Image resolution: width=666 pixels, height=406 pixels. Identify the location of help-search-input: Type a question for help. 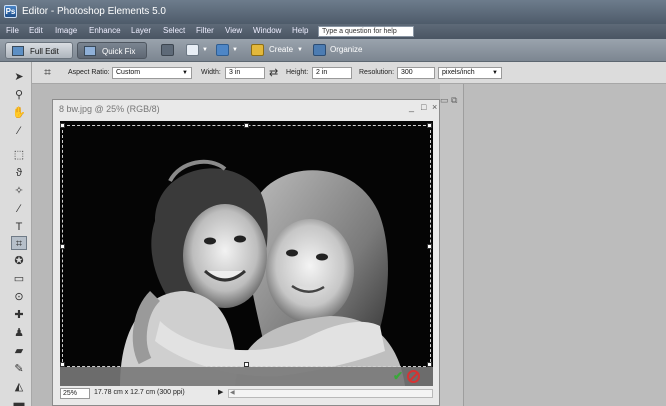
(366, 31).